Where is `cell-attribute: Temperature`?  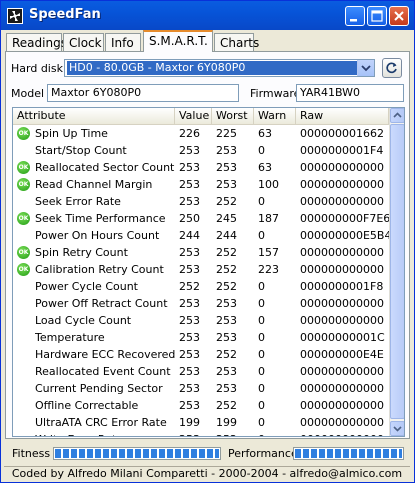 cell-attribute: Temperature is located at coordinates (70, 337).